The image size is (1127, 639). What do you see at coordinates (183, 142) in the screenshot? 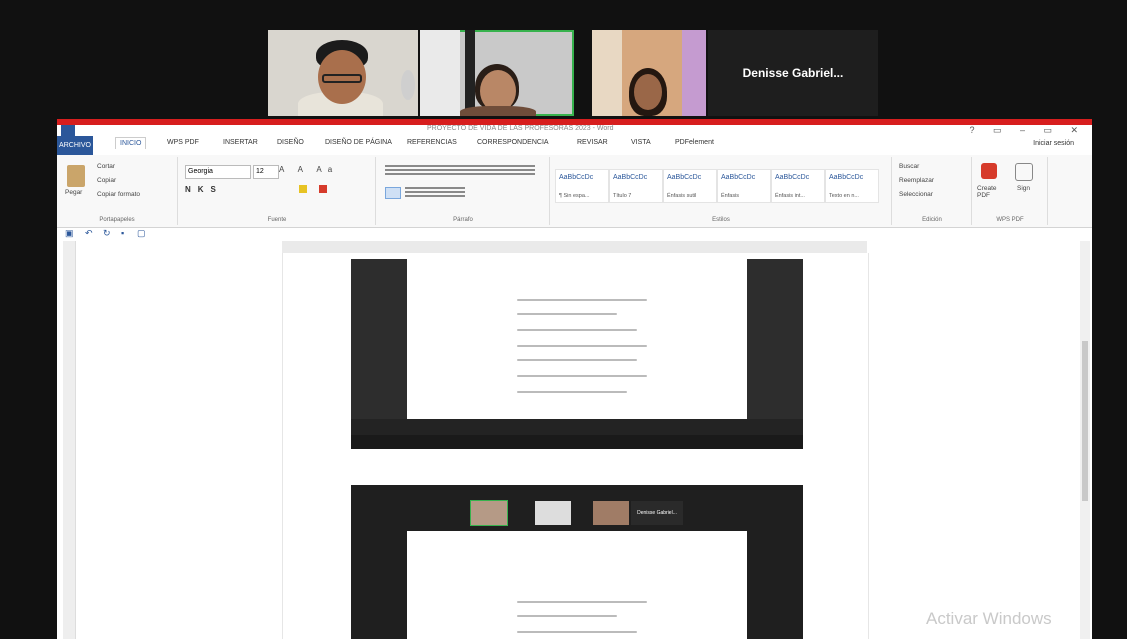
I see `tab-wps-pdf: WPS PDF` at bounding box center [183, 142].